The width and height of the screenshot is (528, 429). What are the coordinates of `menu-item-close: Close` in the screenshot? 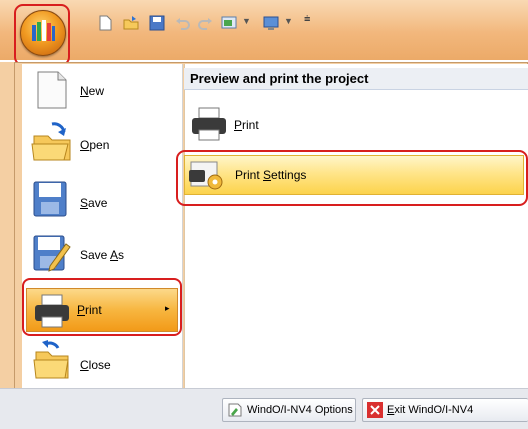 It's located at (102, 363).